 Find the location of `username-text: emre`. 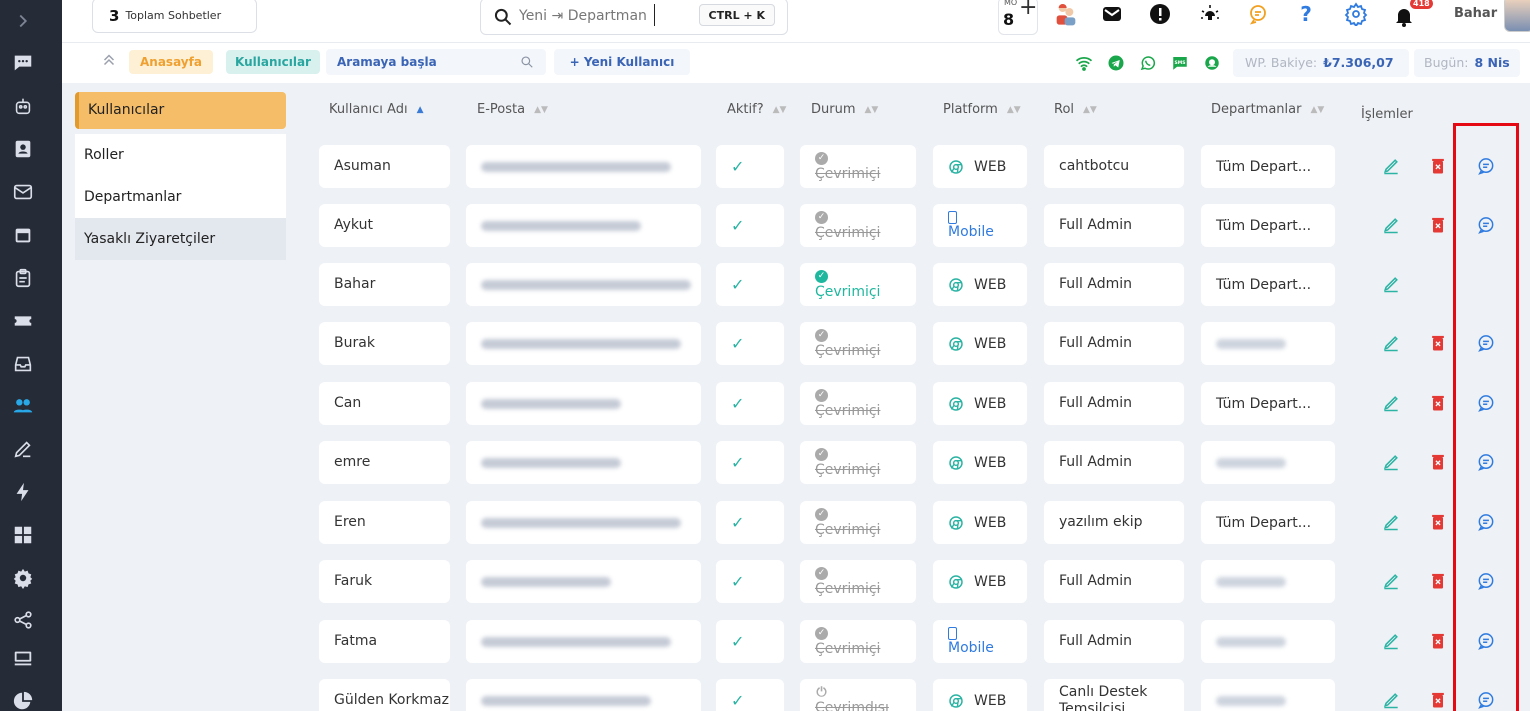

username-text: emre is located at coordinates (352, 462).